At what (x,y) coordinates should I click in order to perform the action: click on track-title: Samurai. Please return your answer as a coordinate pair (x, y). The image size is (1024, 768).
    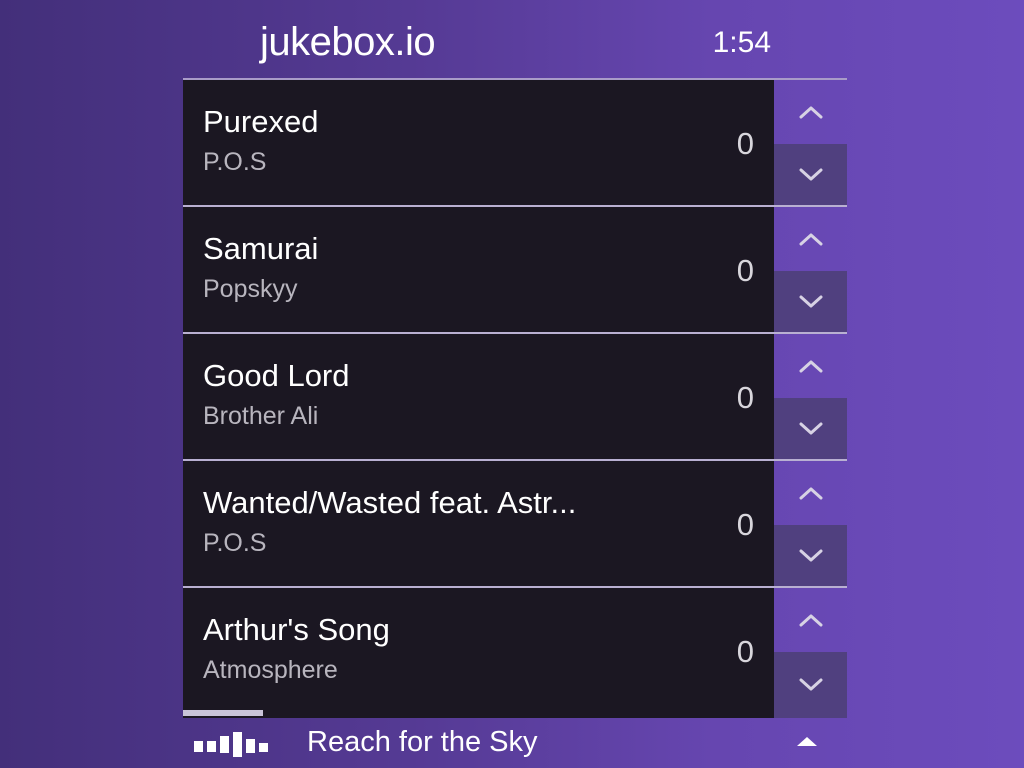
    Looking at the image, I should click on (261, 248).